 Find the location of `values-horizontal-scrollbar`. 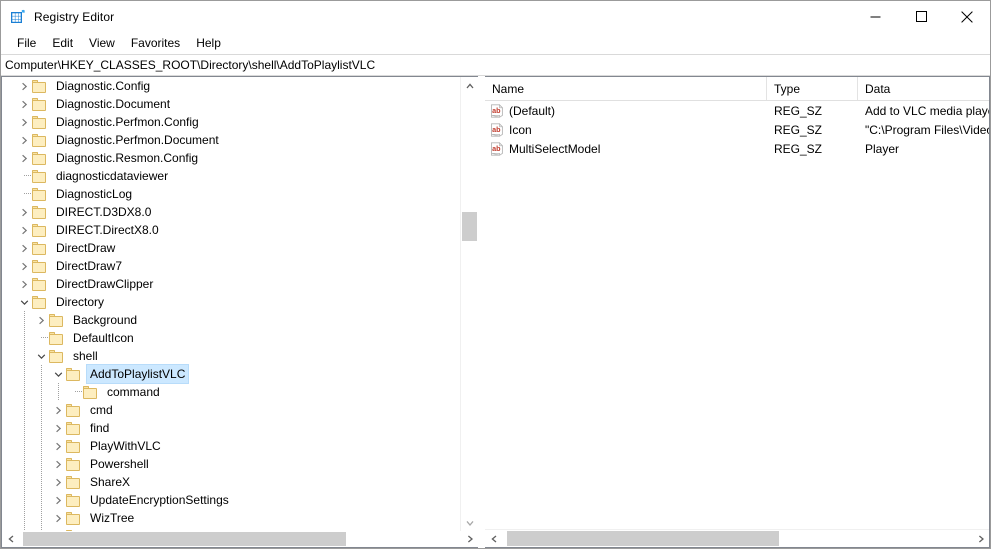

values-horizontal-scrollbar is located at coordinates (737, 538).